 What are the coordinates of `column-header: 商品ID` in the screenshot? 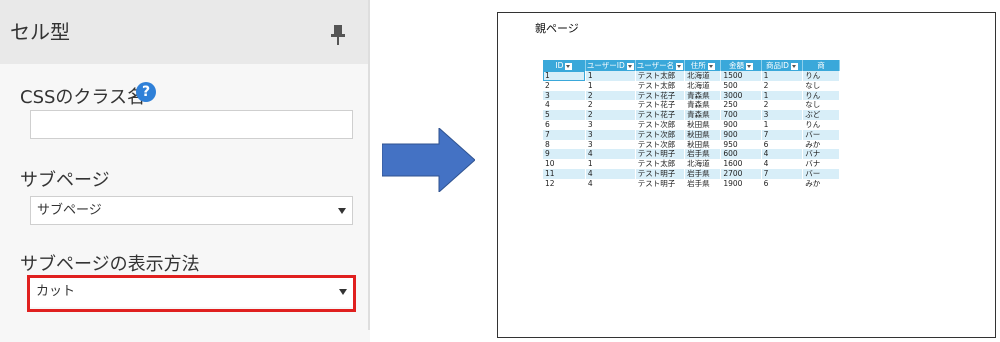 It's located at (782, 65).